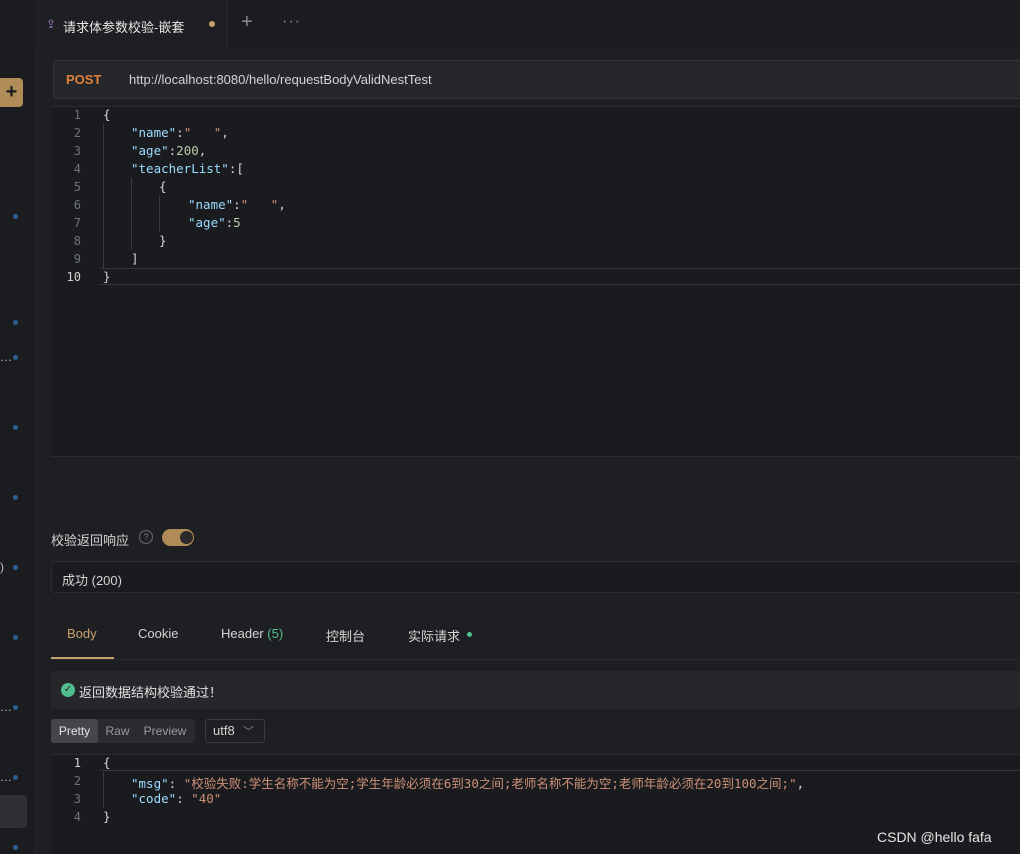  What do you see at coordinates (82, 633) in the screenshot?
I see `tab-body: Body` at bounding box center [82, 633].